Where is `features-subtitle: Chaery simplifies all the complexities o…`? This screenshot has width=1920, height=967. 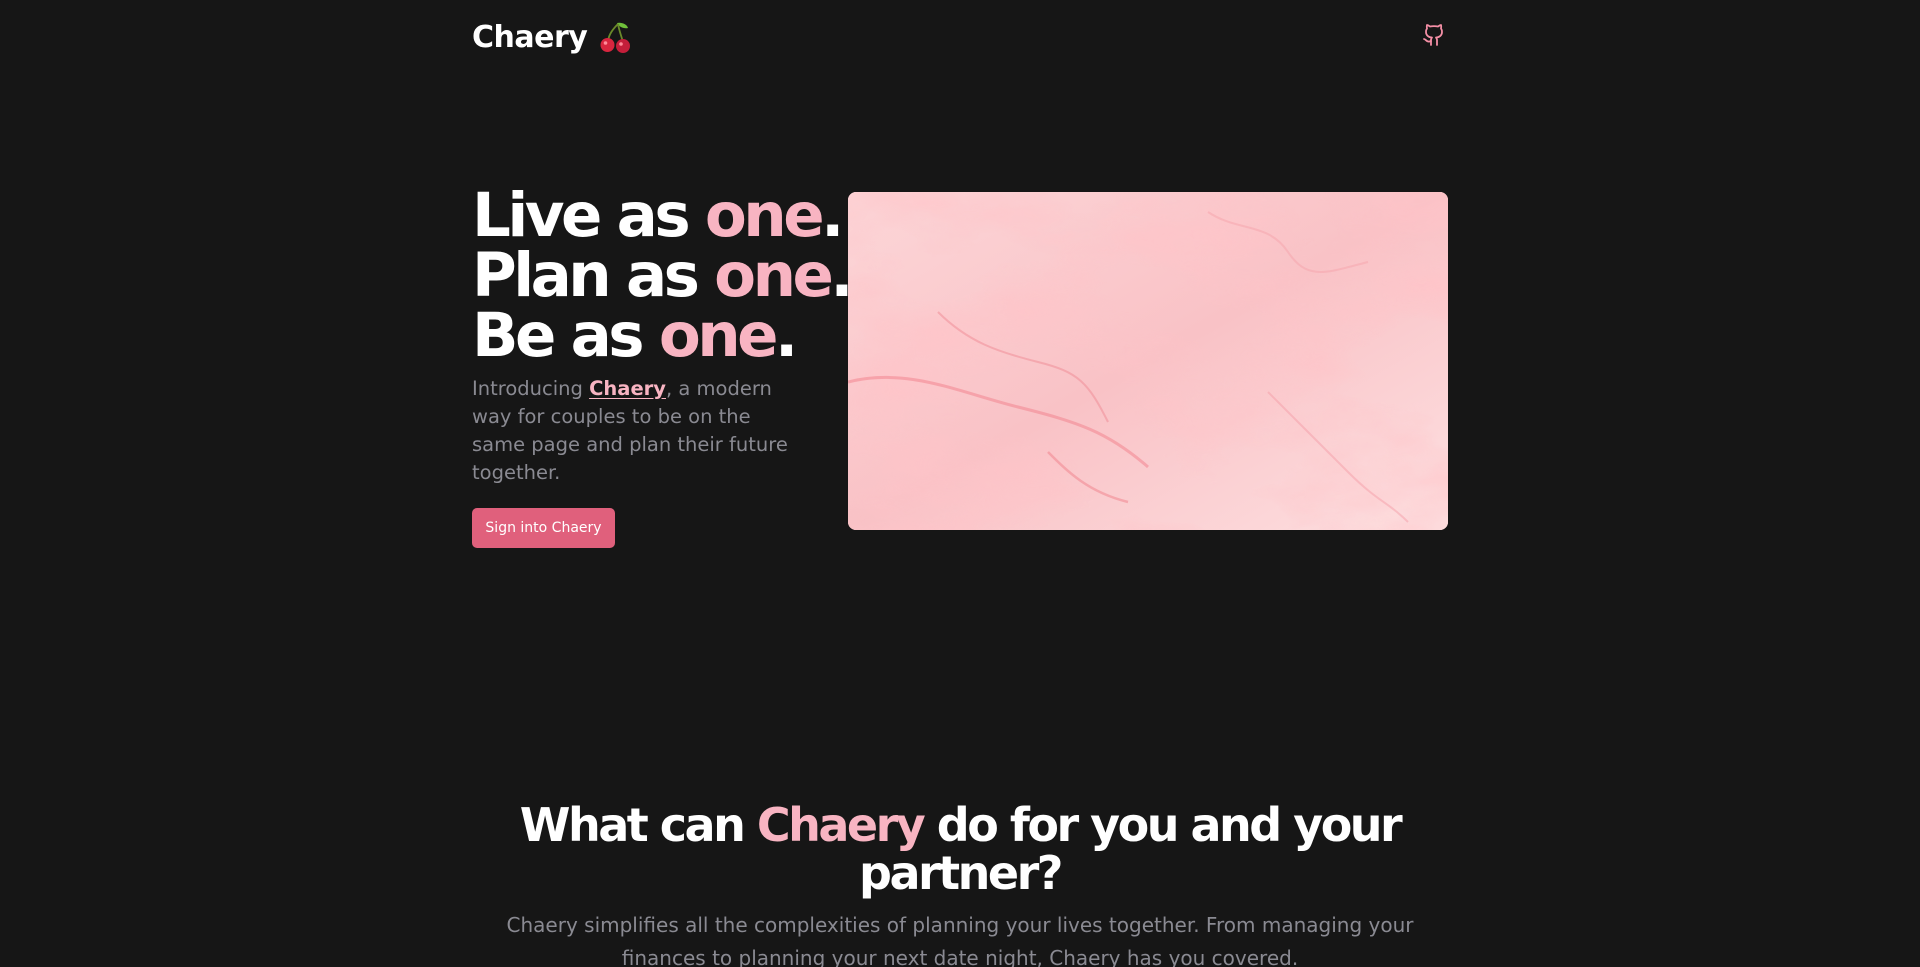
features-subtitle: Chaery simplifies all the complexities o… is located at coordinates (960, 940).